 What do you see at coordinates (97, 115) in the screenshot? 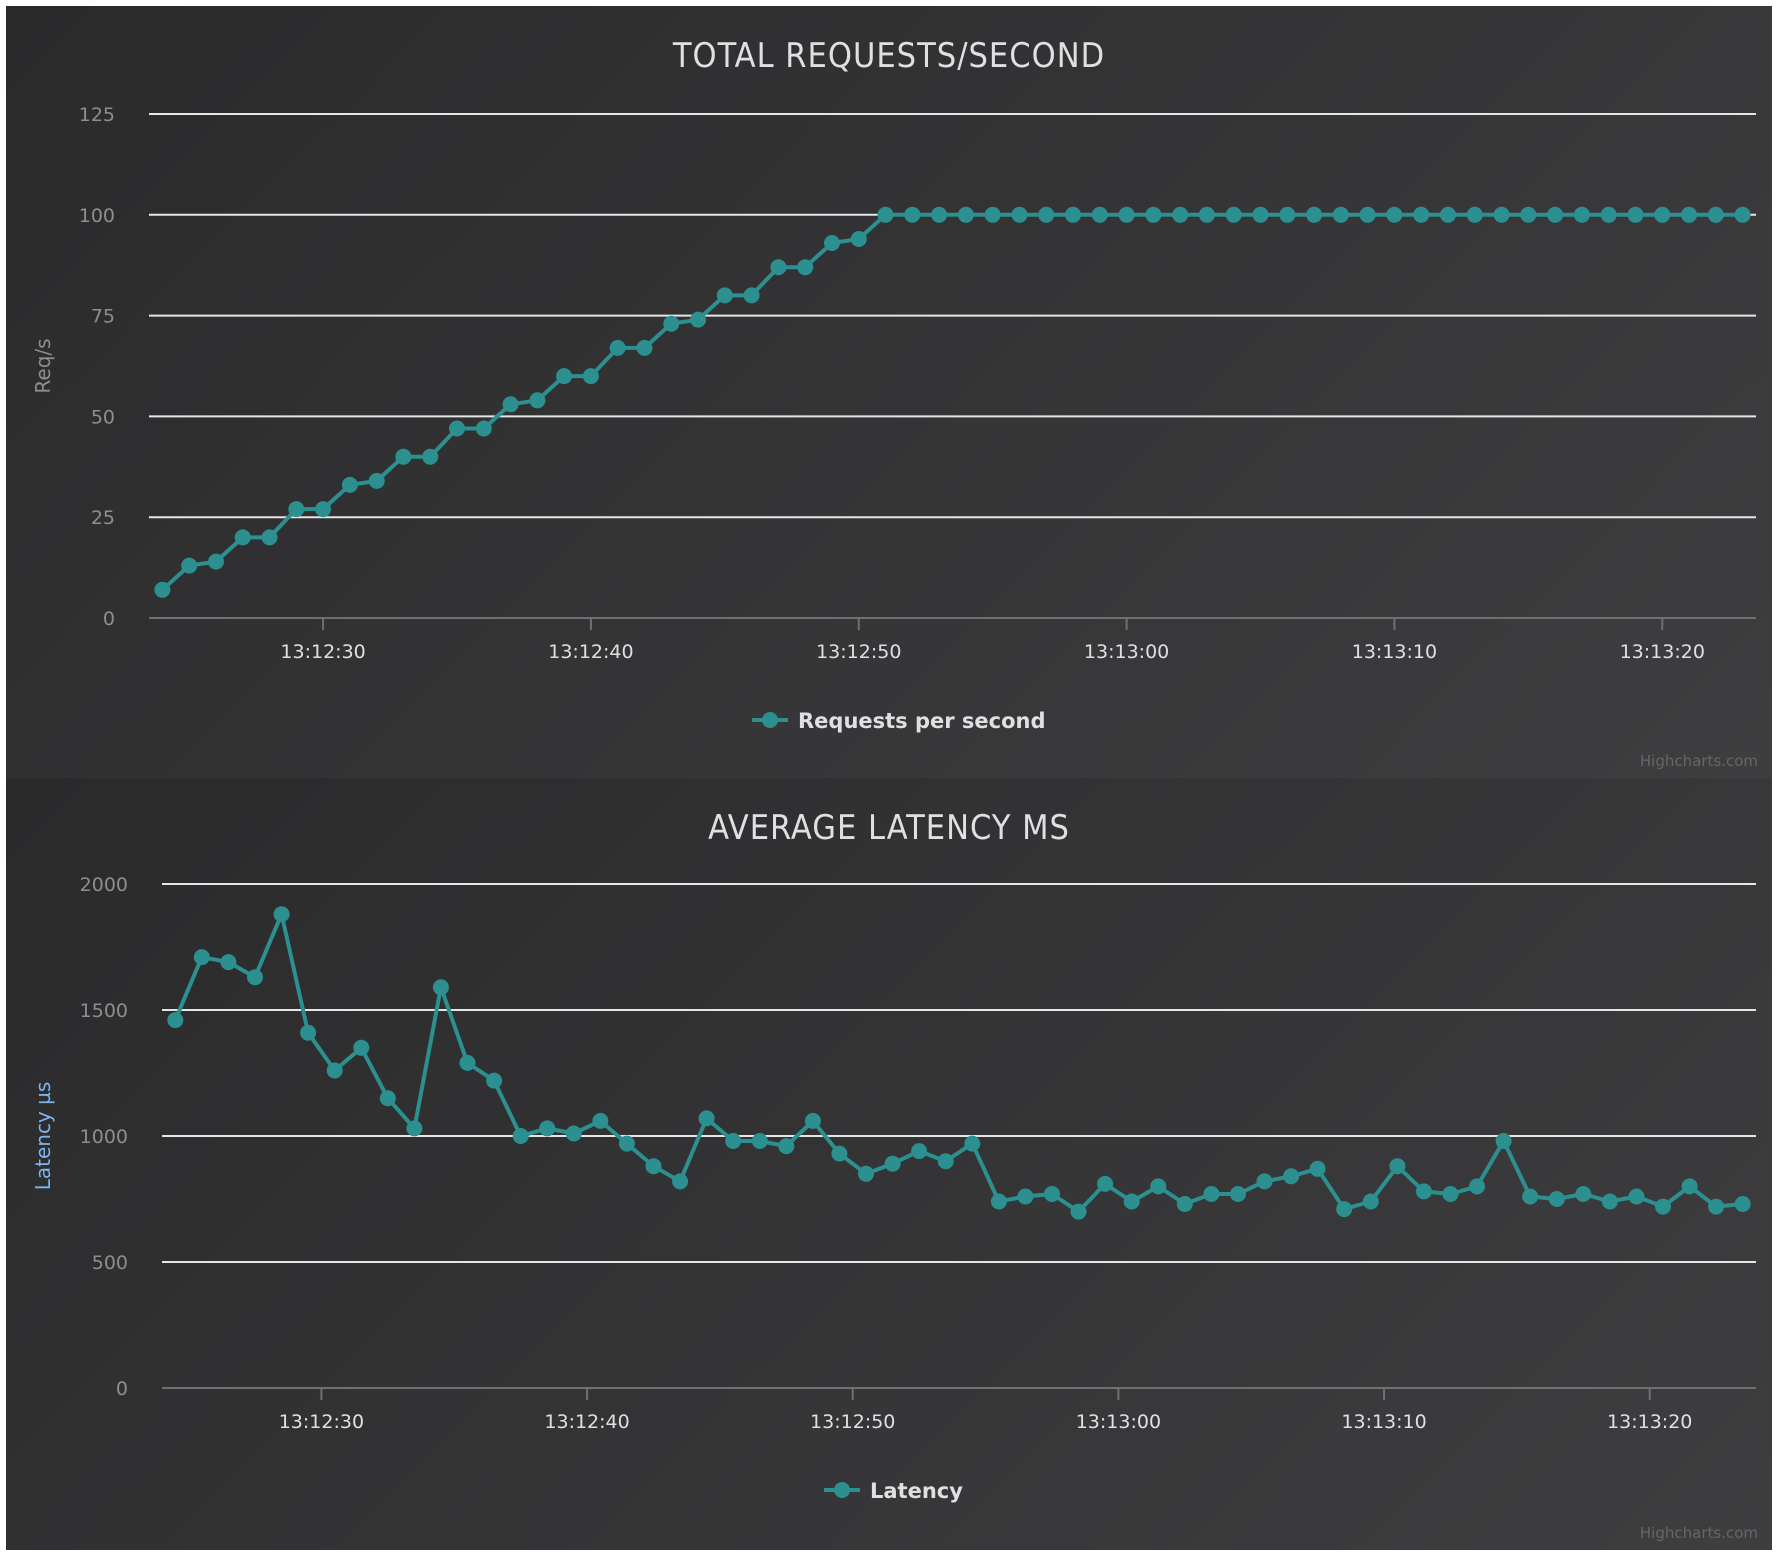
I see `y-tick-label: 125` at bounding box center [97, 115].